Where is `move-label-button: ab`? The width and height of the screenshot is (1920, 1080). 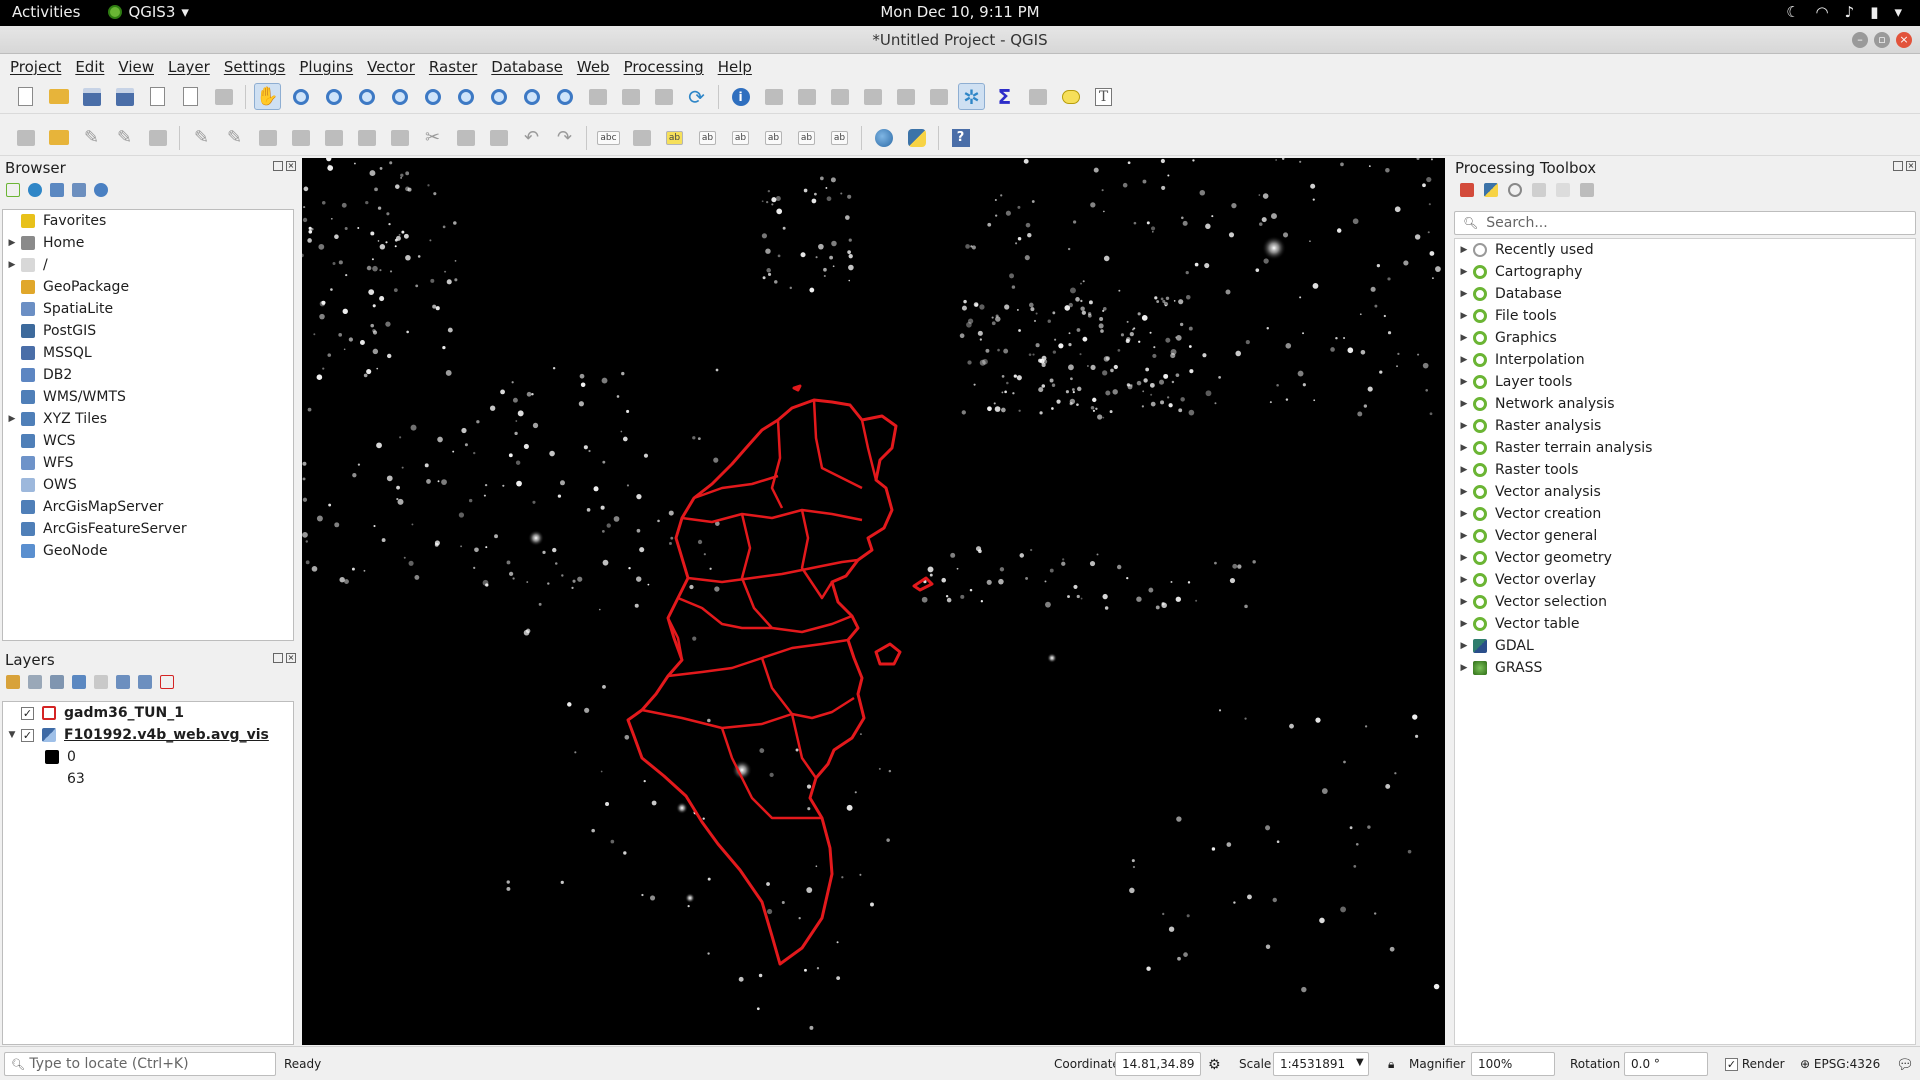
move-label-button: ab is located at coordinates (773, 137).